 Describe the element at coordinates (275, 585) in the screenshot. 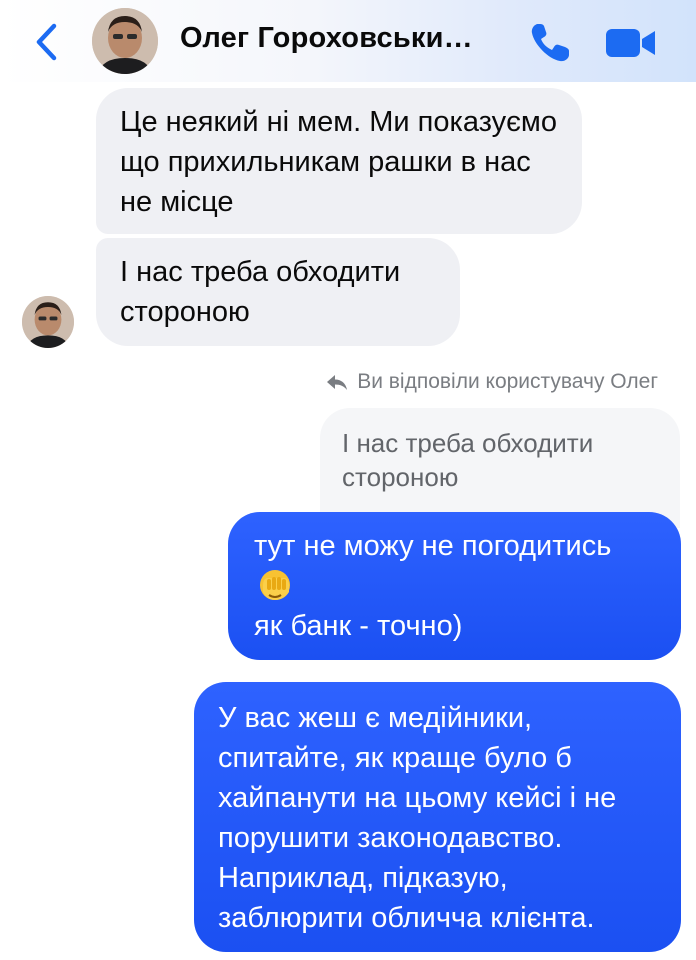

I see `face-with-hand-over-eyes-emoji` at that location.